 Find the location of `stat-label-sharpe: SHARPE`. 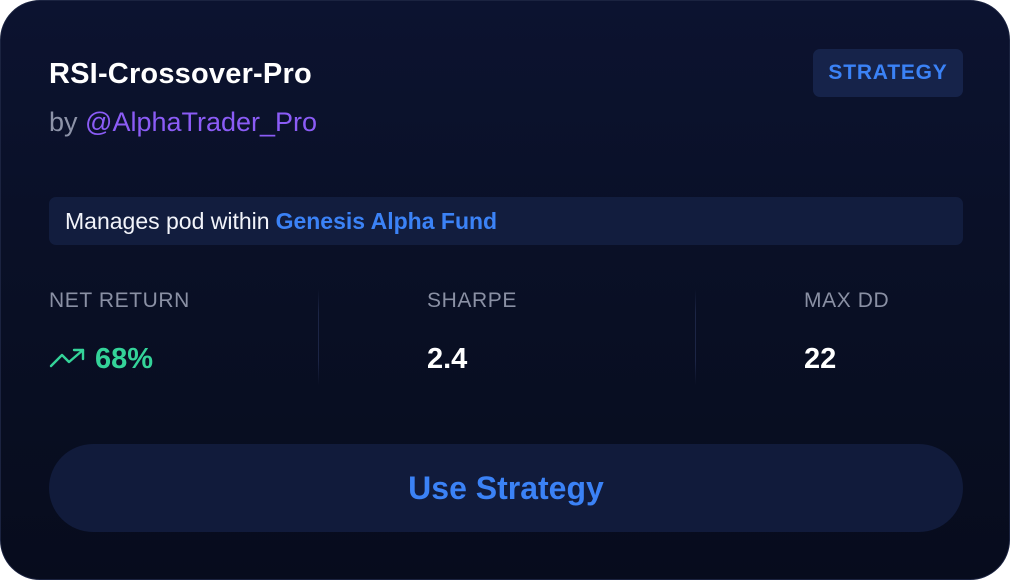

stat-label-sharpe: SHARPE is located at coordinates (472, 300).